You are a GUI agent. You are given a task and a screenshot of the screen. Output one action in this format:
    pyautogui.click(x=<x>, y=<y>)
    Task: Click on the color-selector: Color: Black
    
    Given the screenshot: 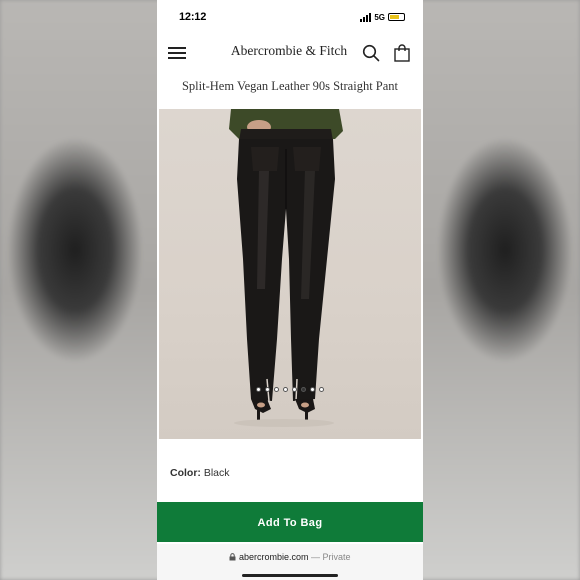 What is the action you would take?
    pyautogui.click(x=200, y=473)
    